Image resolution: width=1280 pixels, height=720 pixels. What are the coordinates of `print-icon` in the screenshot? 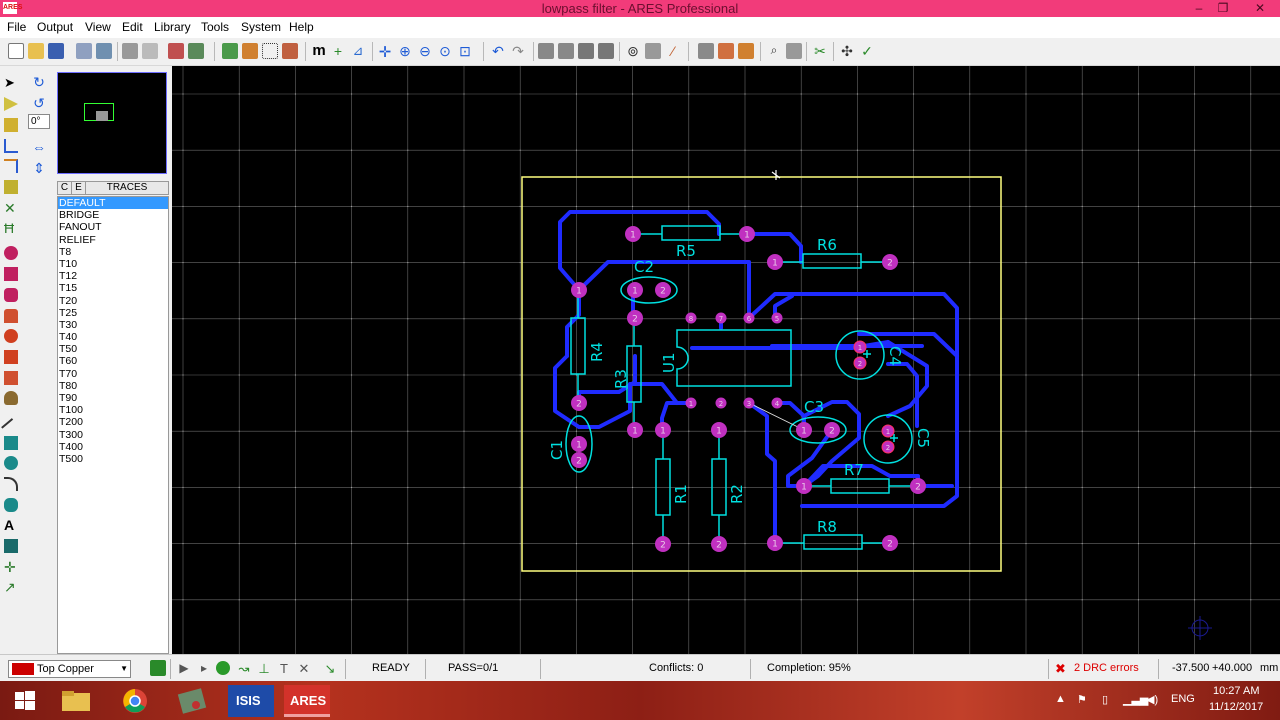 It's located at (130, 51).